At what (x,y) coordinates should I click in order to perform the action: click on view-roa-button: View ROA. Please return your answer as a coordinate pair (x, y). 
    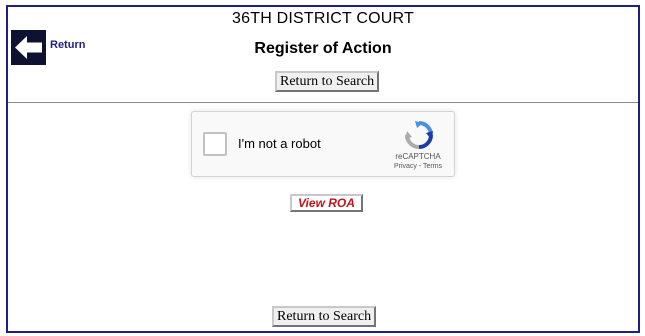
    Looking at the image, I should click on (326, 203).